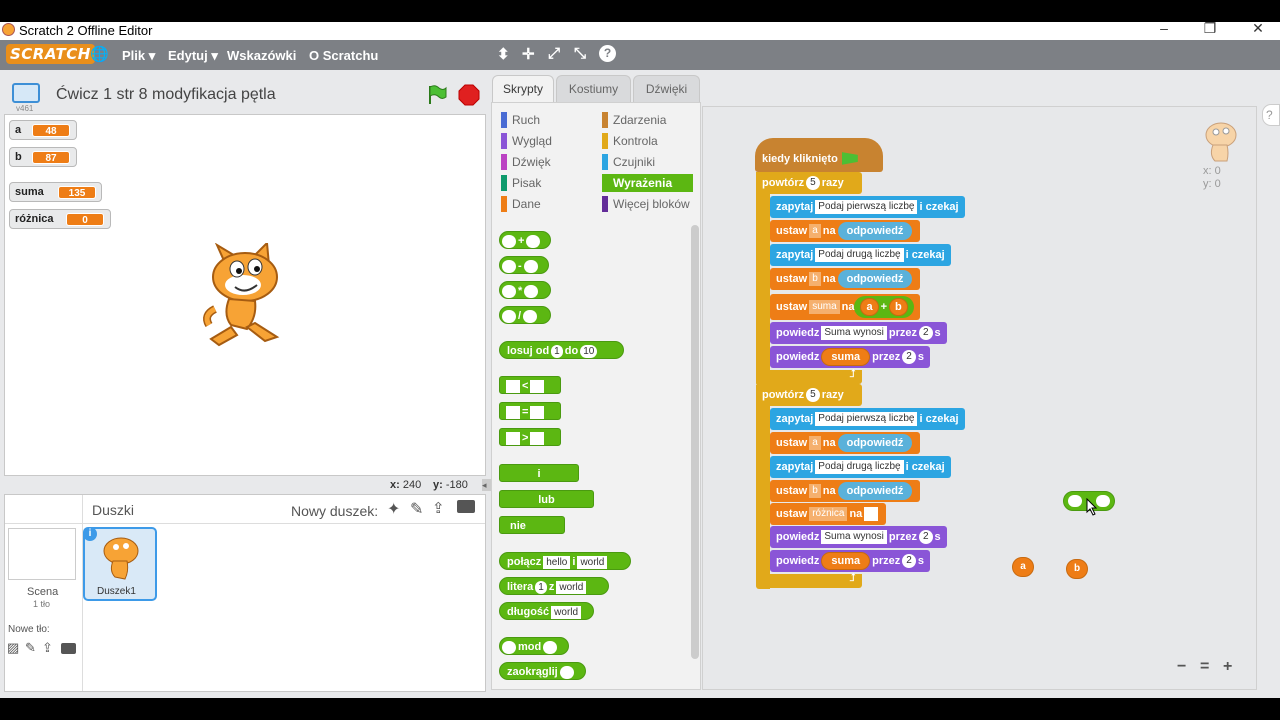 This screenshot has width=1280, height=720. I want to click on loose-var-a-block: a, so click(1023, 567).